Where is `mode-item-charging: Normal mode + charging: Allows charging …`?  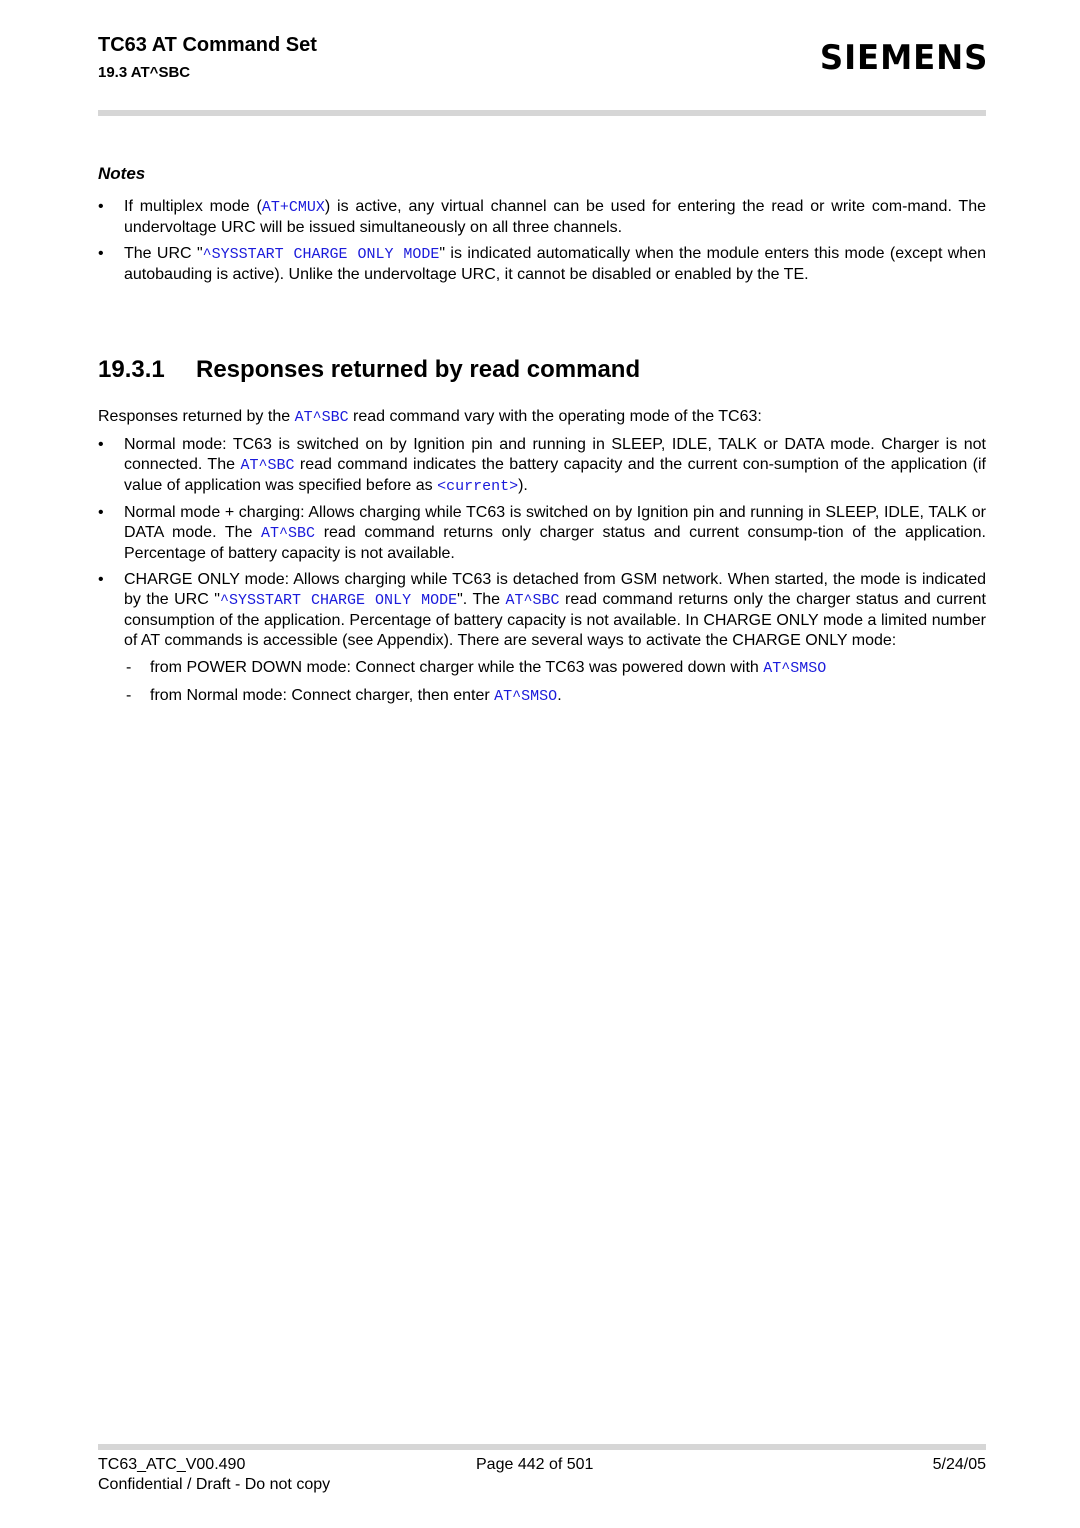
mode-item-charging: Normal mode + charging: Allows charging … is located at coordinates (542, 533).